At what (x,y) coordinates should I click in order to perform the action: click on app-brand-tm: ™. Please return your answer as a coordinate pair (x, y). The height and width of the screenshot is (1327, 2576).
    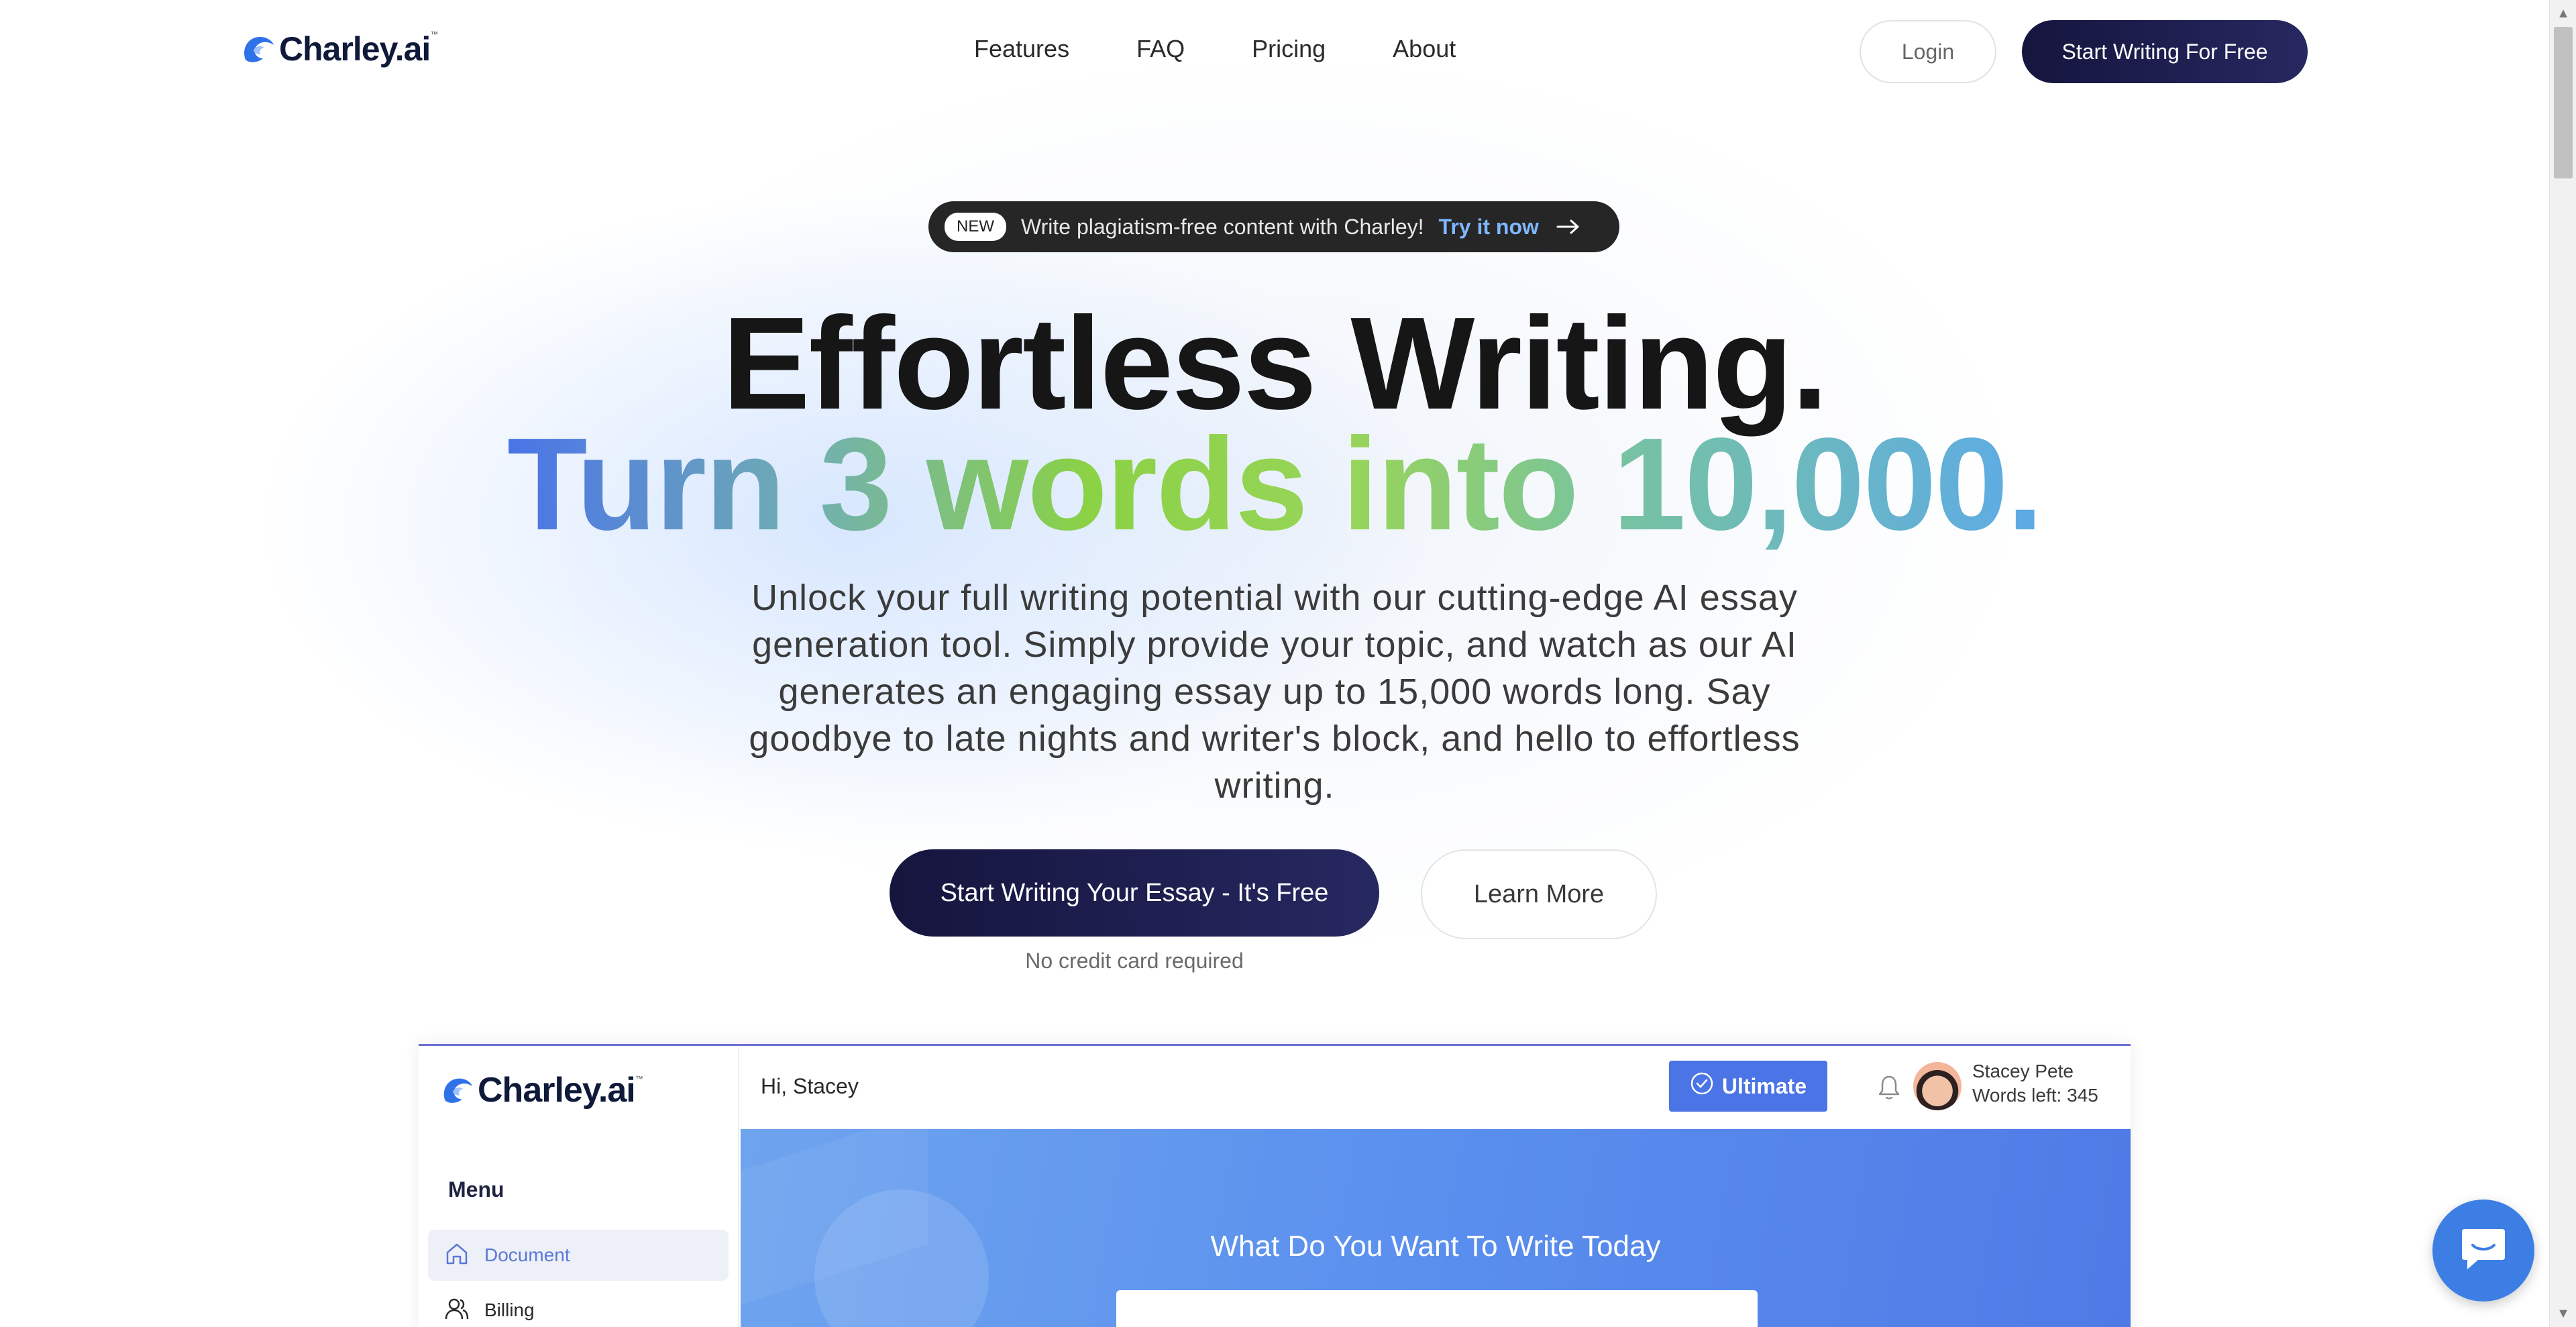
    Looking at the image, I should click on (639, 1078).